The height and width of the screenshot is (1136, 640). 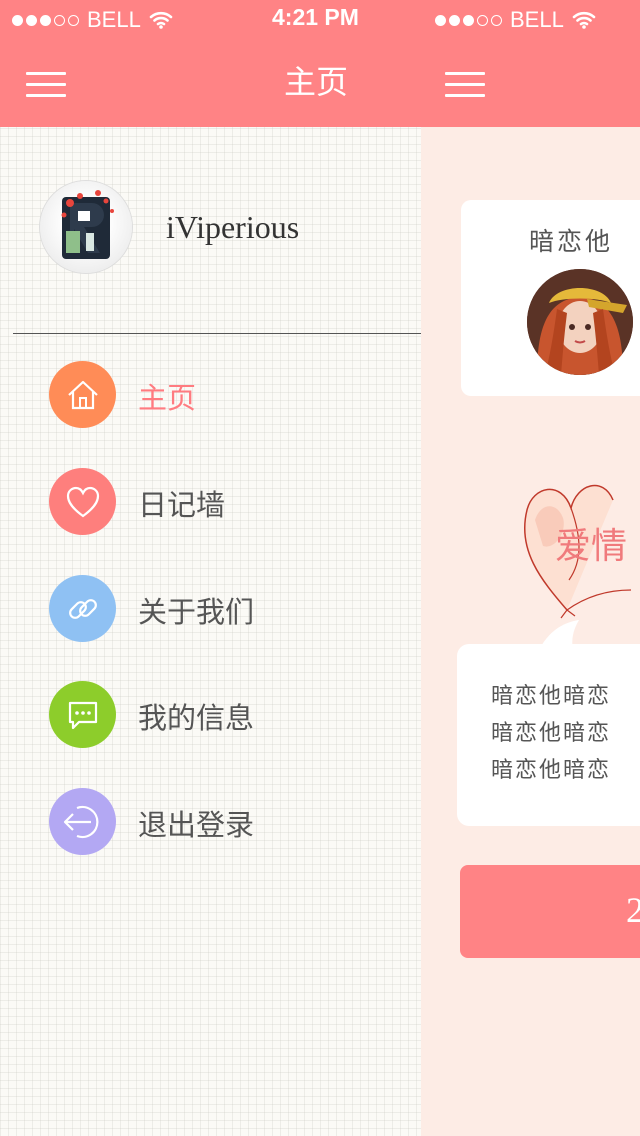 I want to click on sidebar-item-logout: 退出登录, so click(x=219, y=822).